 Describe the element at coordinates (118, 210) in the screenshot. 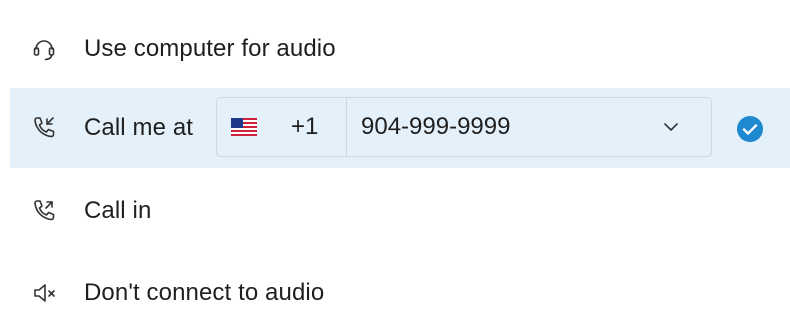

I see `option-label: Call in` at that location.